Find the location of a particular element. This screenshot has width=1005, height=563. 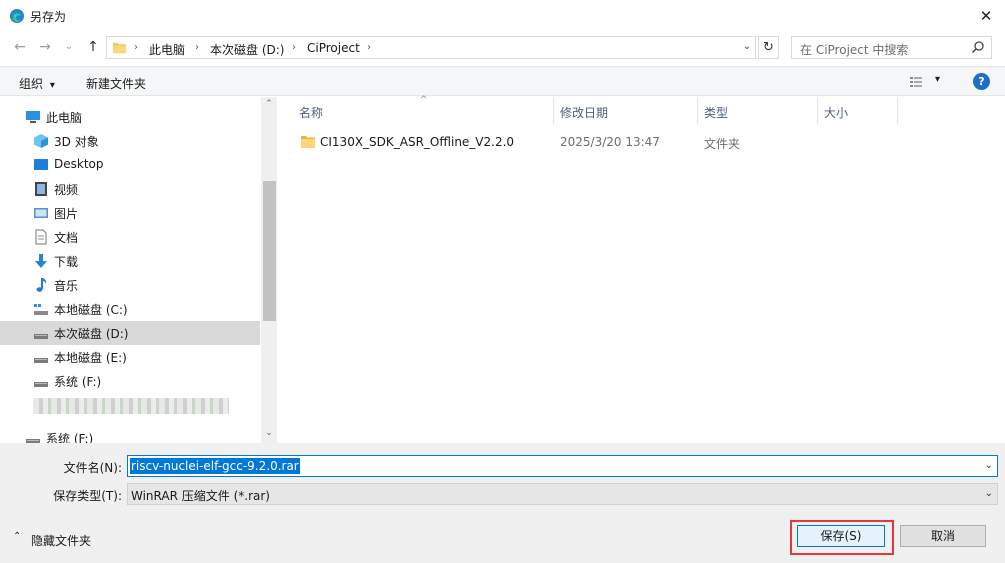

title-bar: 另存为 ✕ is located at coordinates (502, 16).